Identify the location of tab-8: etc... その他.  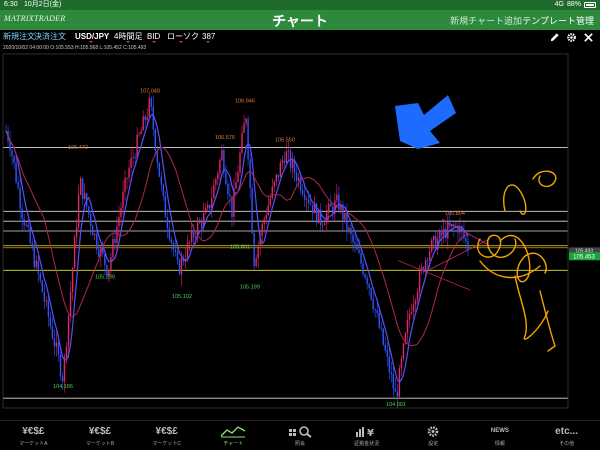
(567, 435).